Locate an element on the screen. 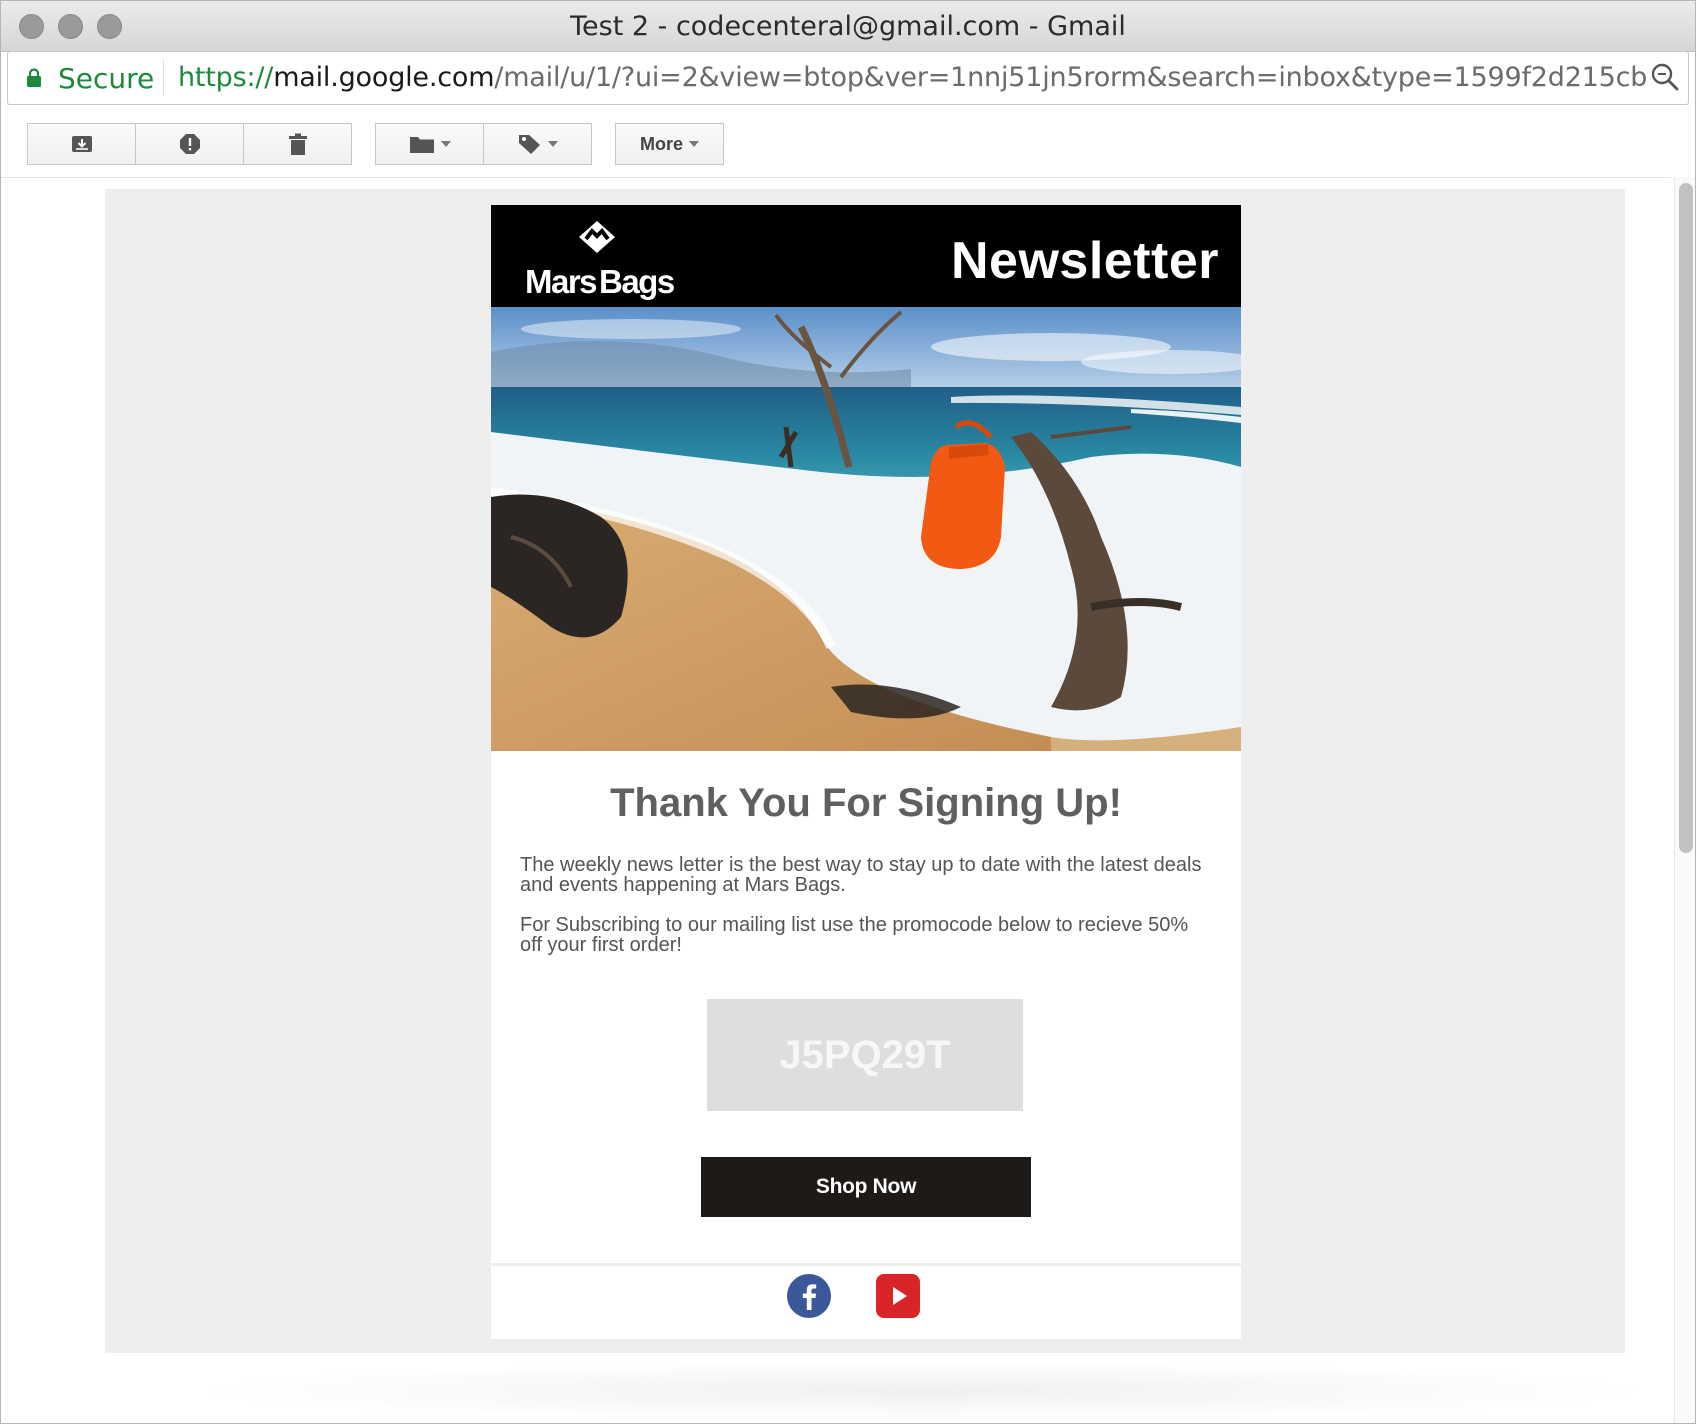 This screenshot has width=1696, height=1424. labels-icon is located at coordinates (529, 144).